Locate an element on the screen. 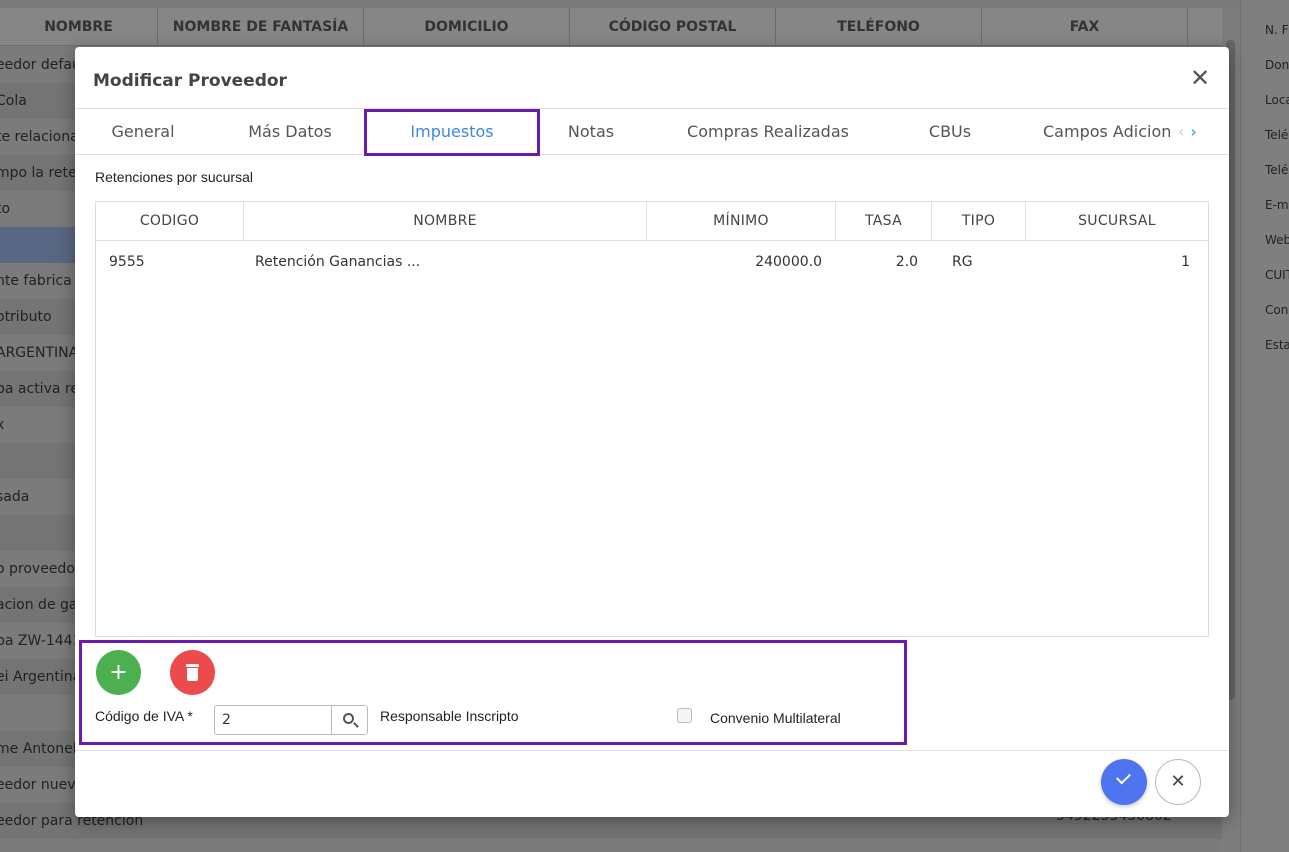  bg-row-name: te relaciona is located at coordinates (39, 137).